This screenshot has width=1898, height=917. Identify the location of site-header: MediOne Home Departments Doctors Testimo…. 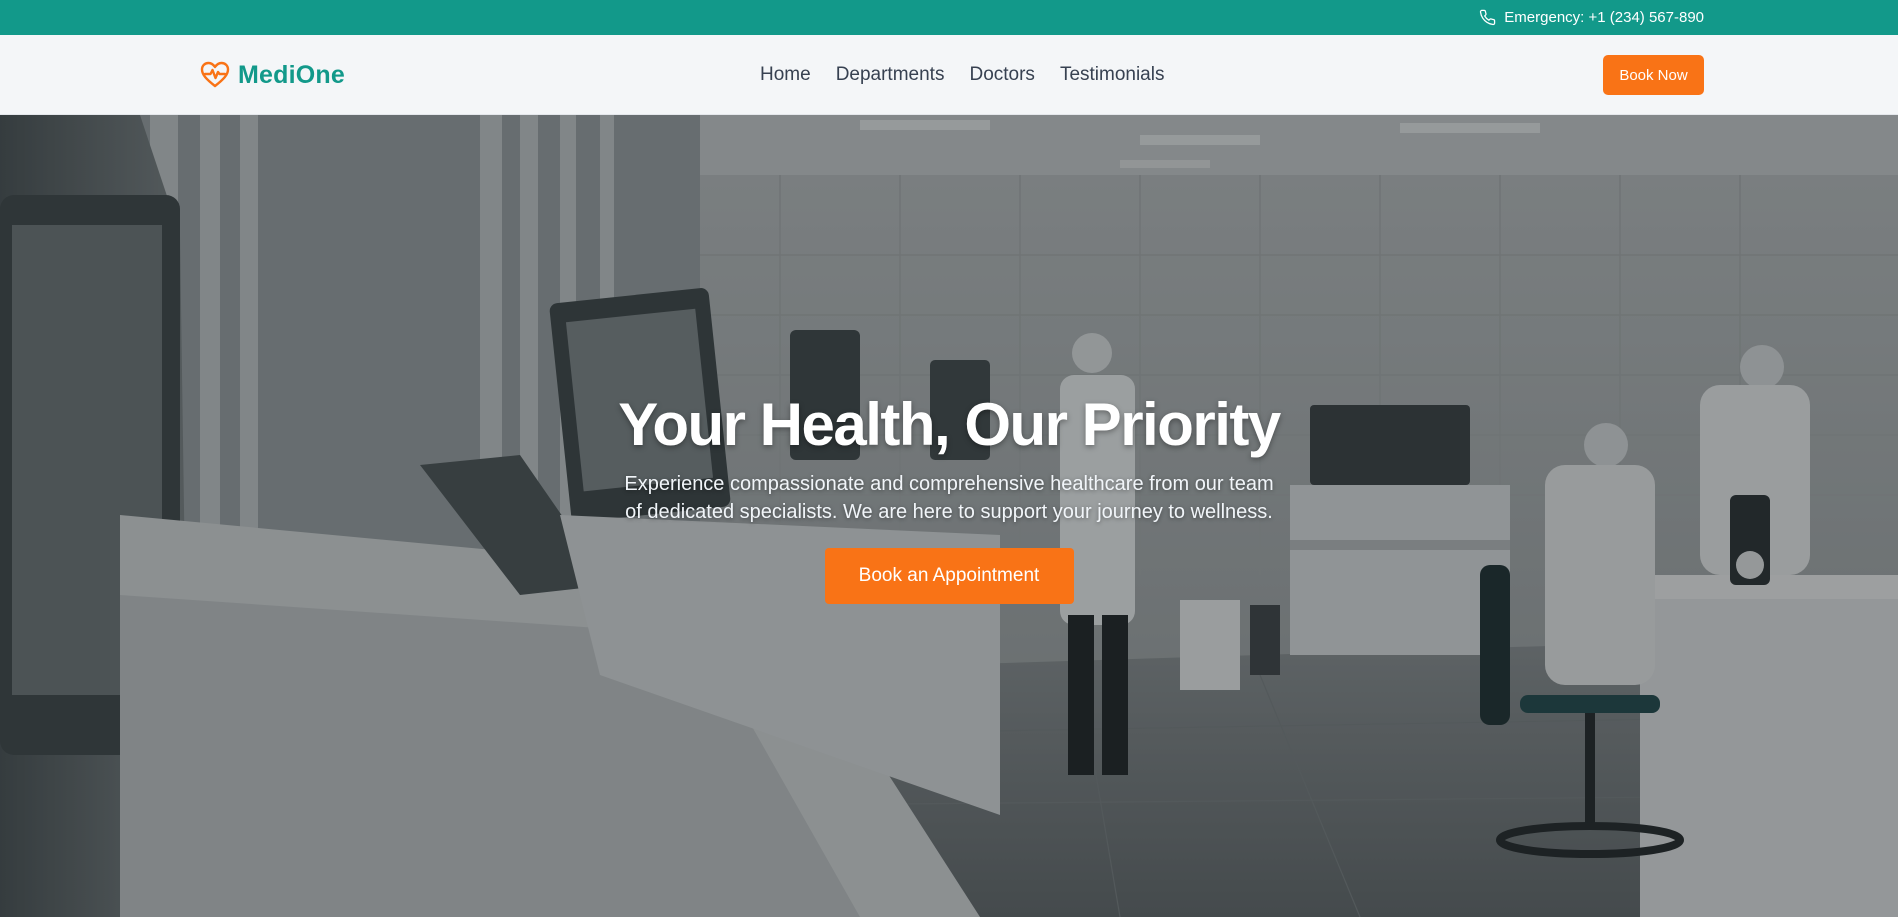
(949, 75).